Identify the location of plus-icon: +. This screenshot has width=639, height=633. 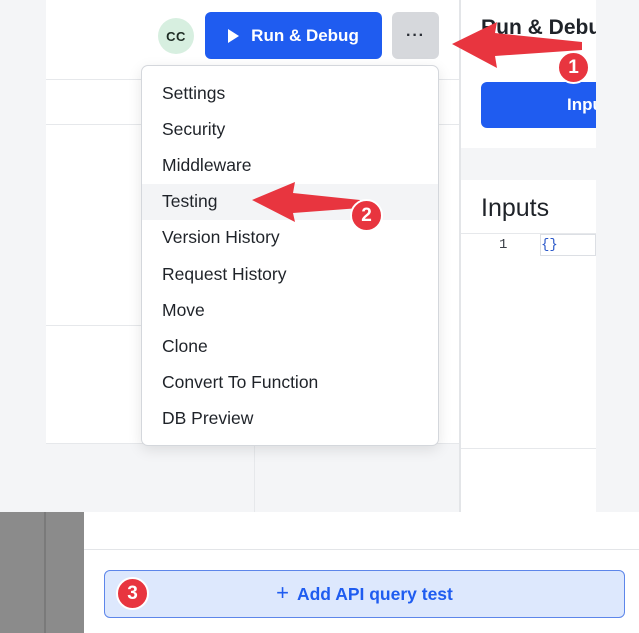
(282, 592).